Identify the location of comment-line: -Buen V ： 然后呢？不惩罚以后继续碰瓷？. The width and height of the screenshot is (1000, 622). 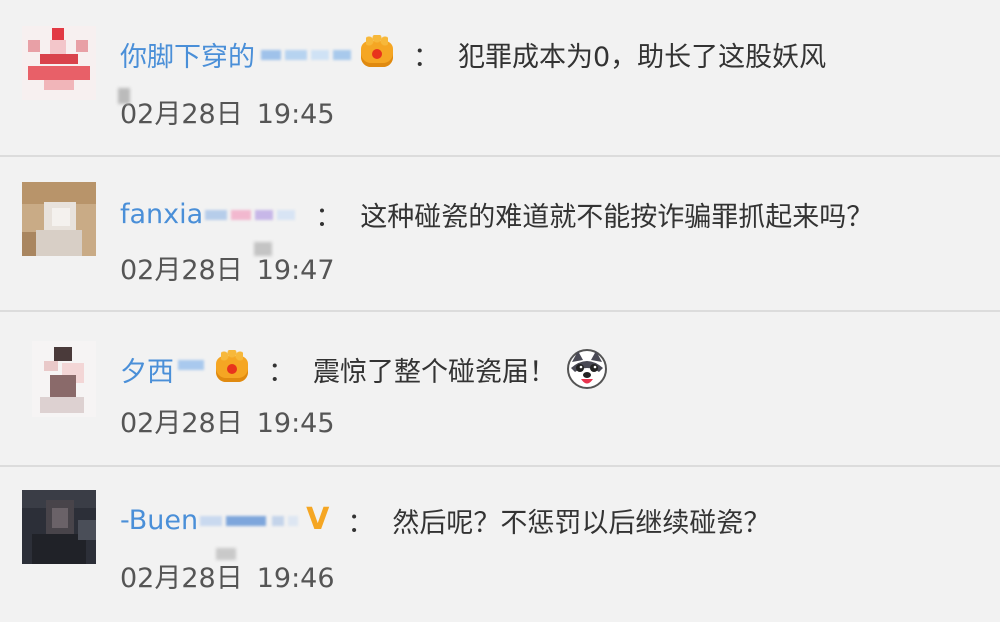
(445, 520).